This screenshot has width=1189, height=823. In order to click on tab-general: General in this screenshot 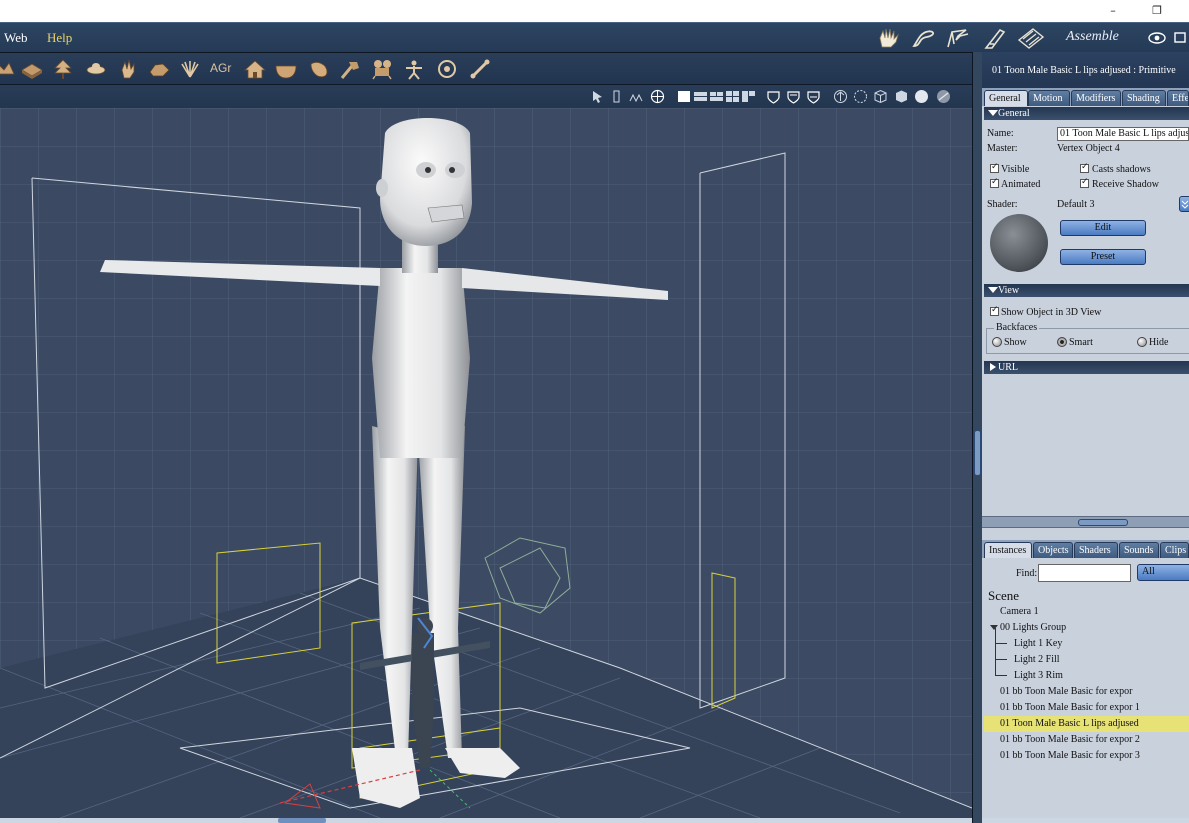, I will do `click(1006, 98)`.